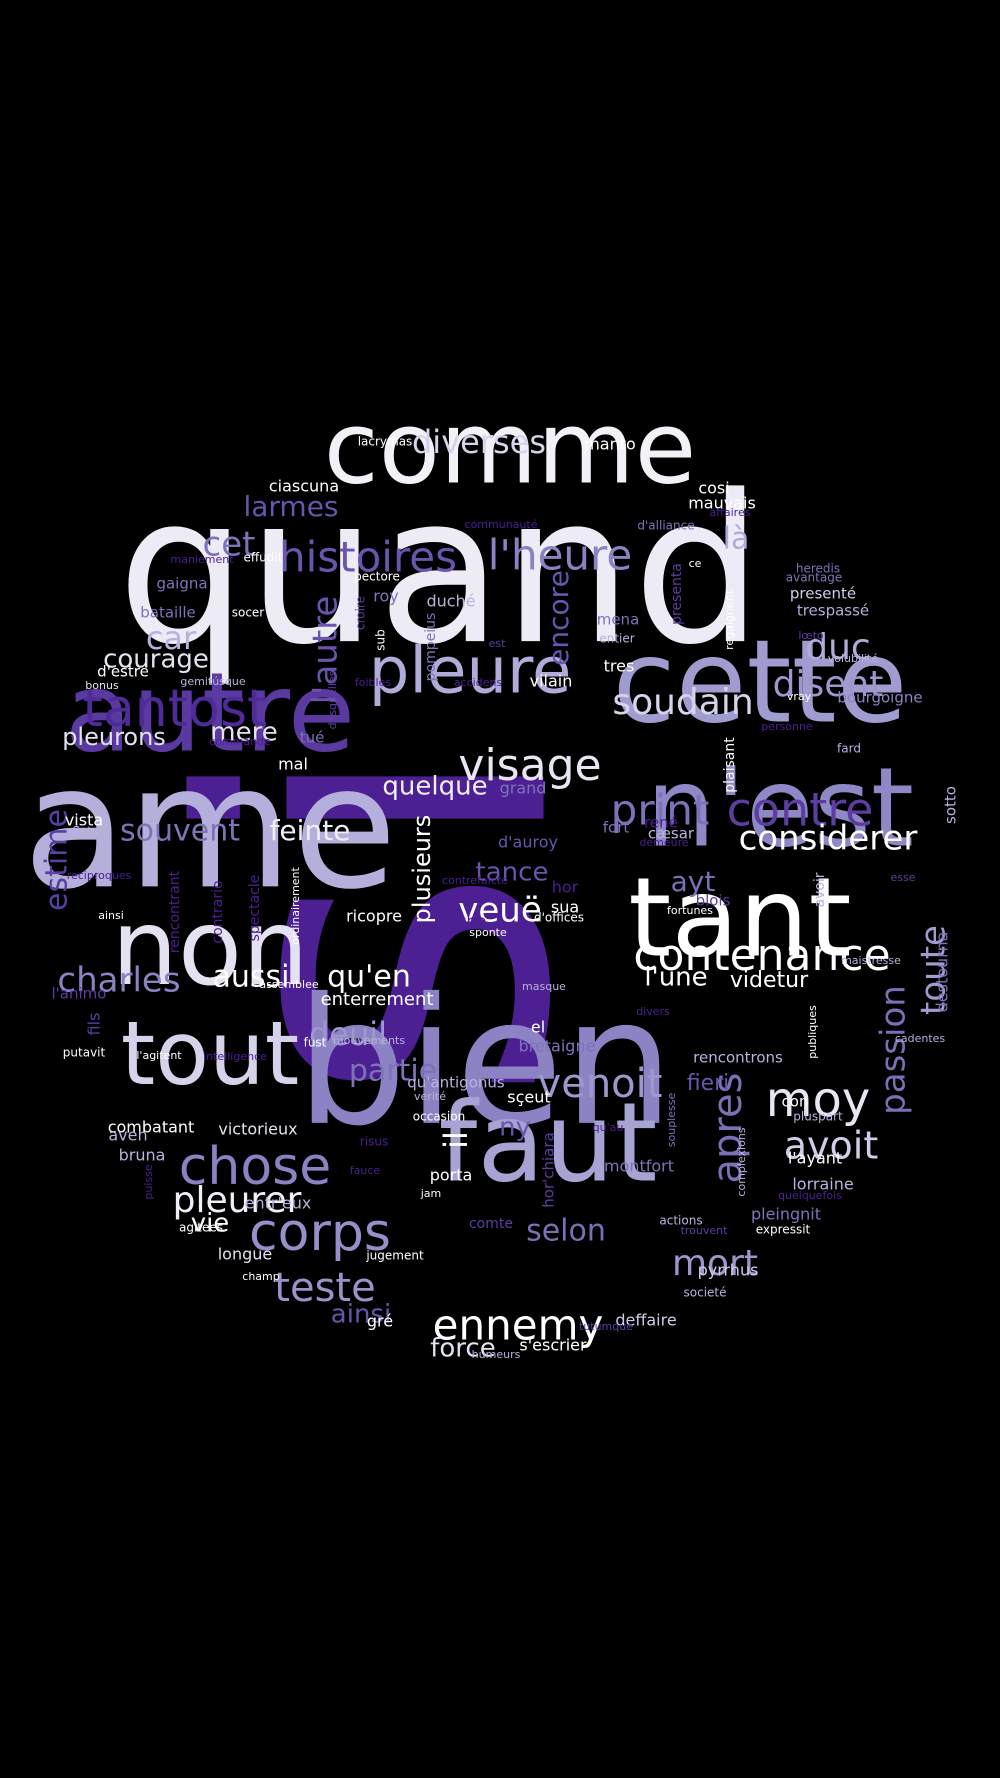 This screenshot has height=1778, width=1000. I want to click on word-44: encore, so click(558, 618).